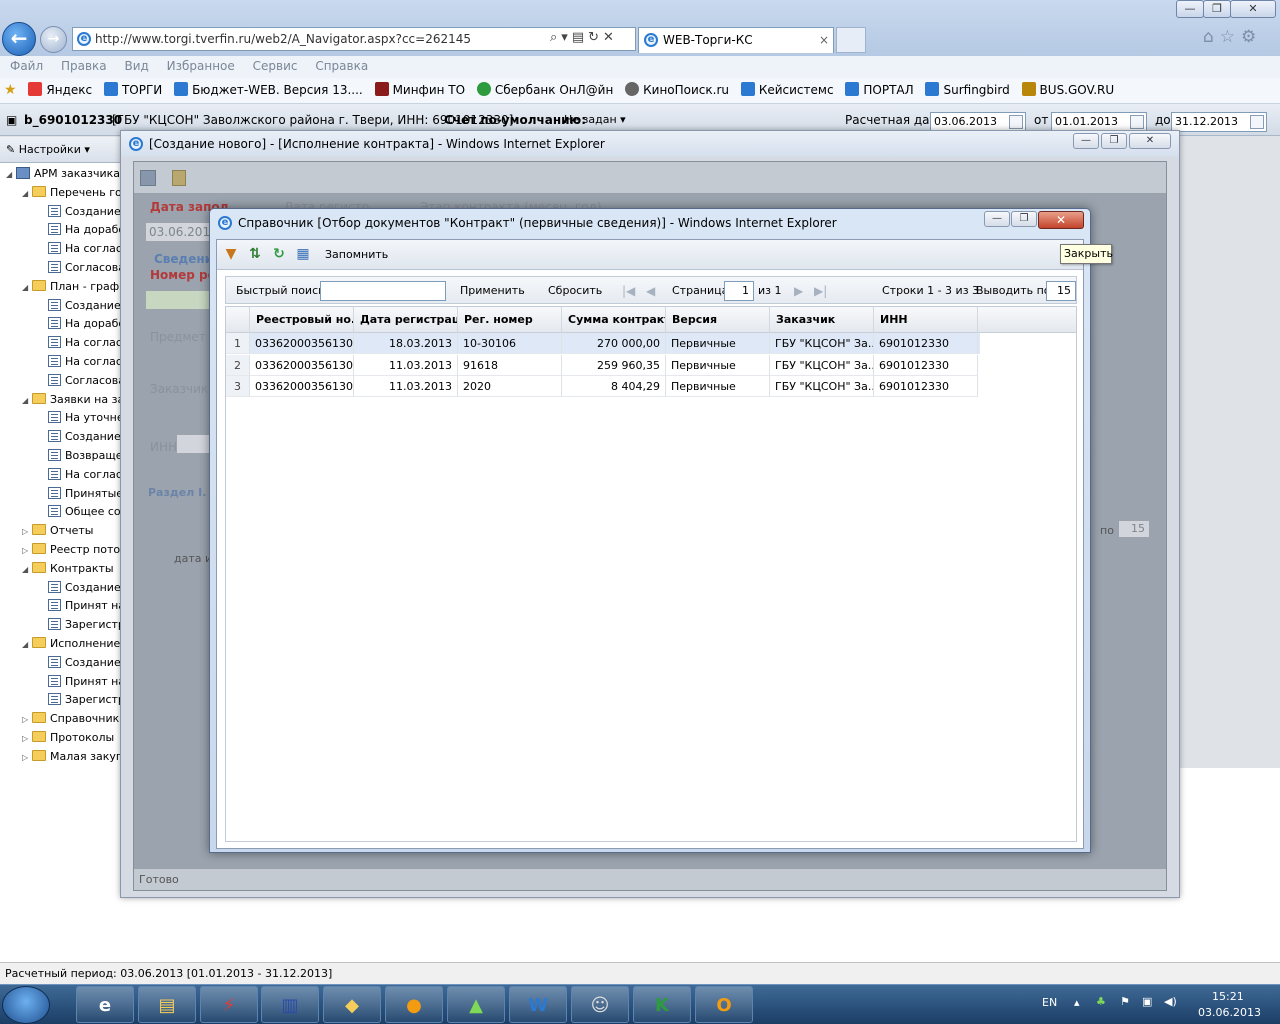 This screenshot has height=1024, width=1280. What do you see at coordinates (68, 738) in the screenshot?
I see `tree-item: ▷ Протоколы` at bounding box center [68, 738].